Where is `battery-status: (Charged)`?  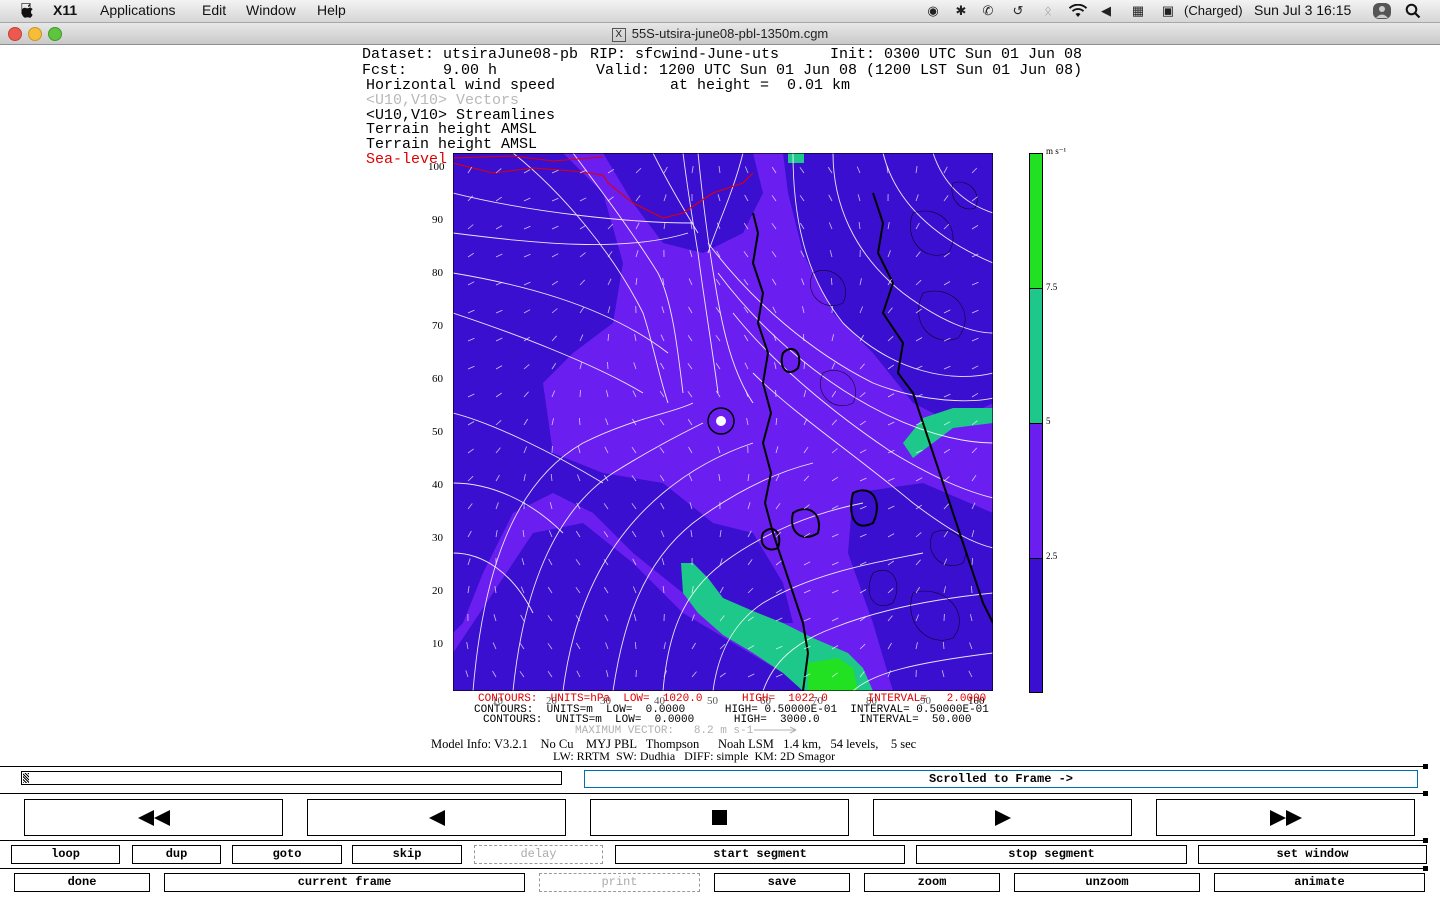 battery-status: (Charged) is located at coordinates (1213, 10).